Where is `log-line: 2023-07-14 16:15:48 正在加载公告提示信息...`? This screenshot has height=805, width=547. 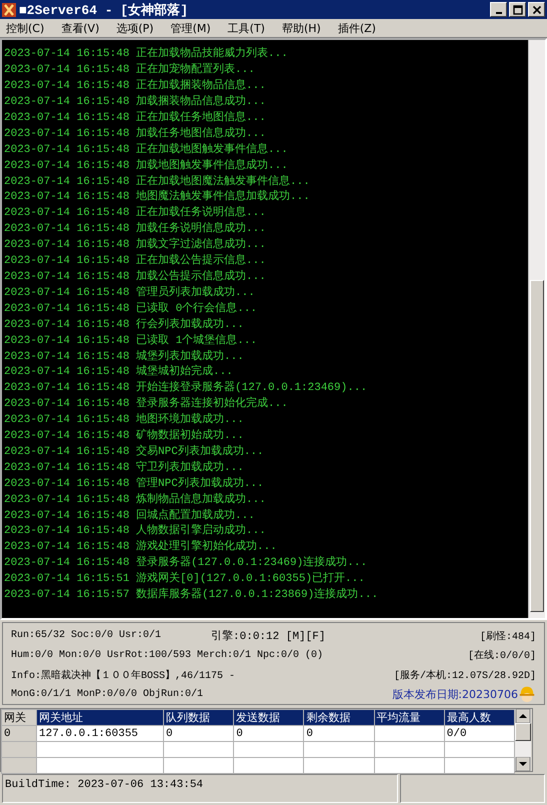 log-line: 2023-07-14 16:15:48 正在加载公告提示信息... is located at coordinates (135, 262).